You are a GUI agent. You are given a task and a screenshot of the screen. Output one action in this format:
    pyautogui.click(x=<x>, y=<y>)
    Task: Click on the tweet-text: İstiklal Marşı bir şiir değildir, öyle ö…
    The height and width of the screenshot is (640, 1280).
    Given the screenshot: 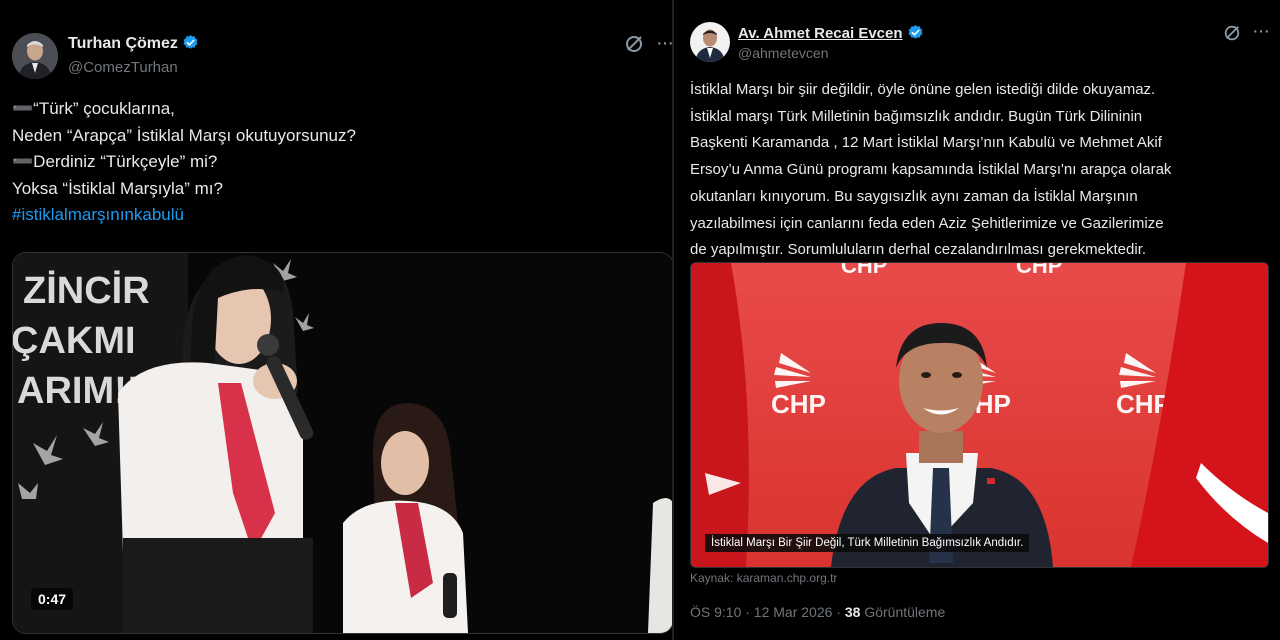 What is the action you would take?
    pyautogui.click(x=982, y=170)
    